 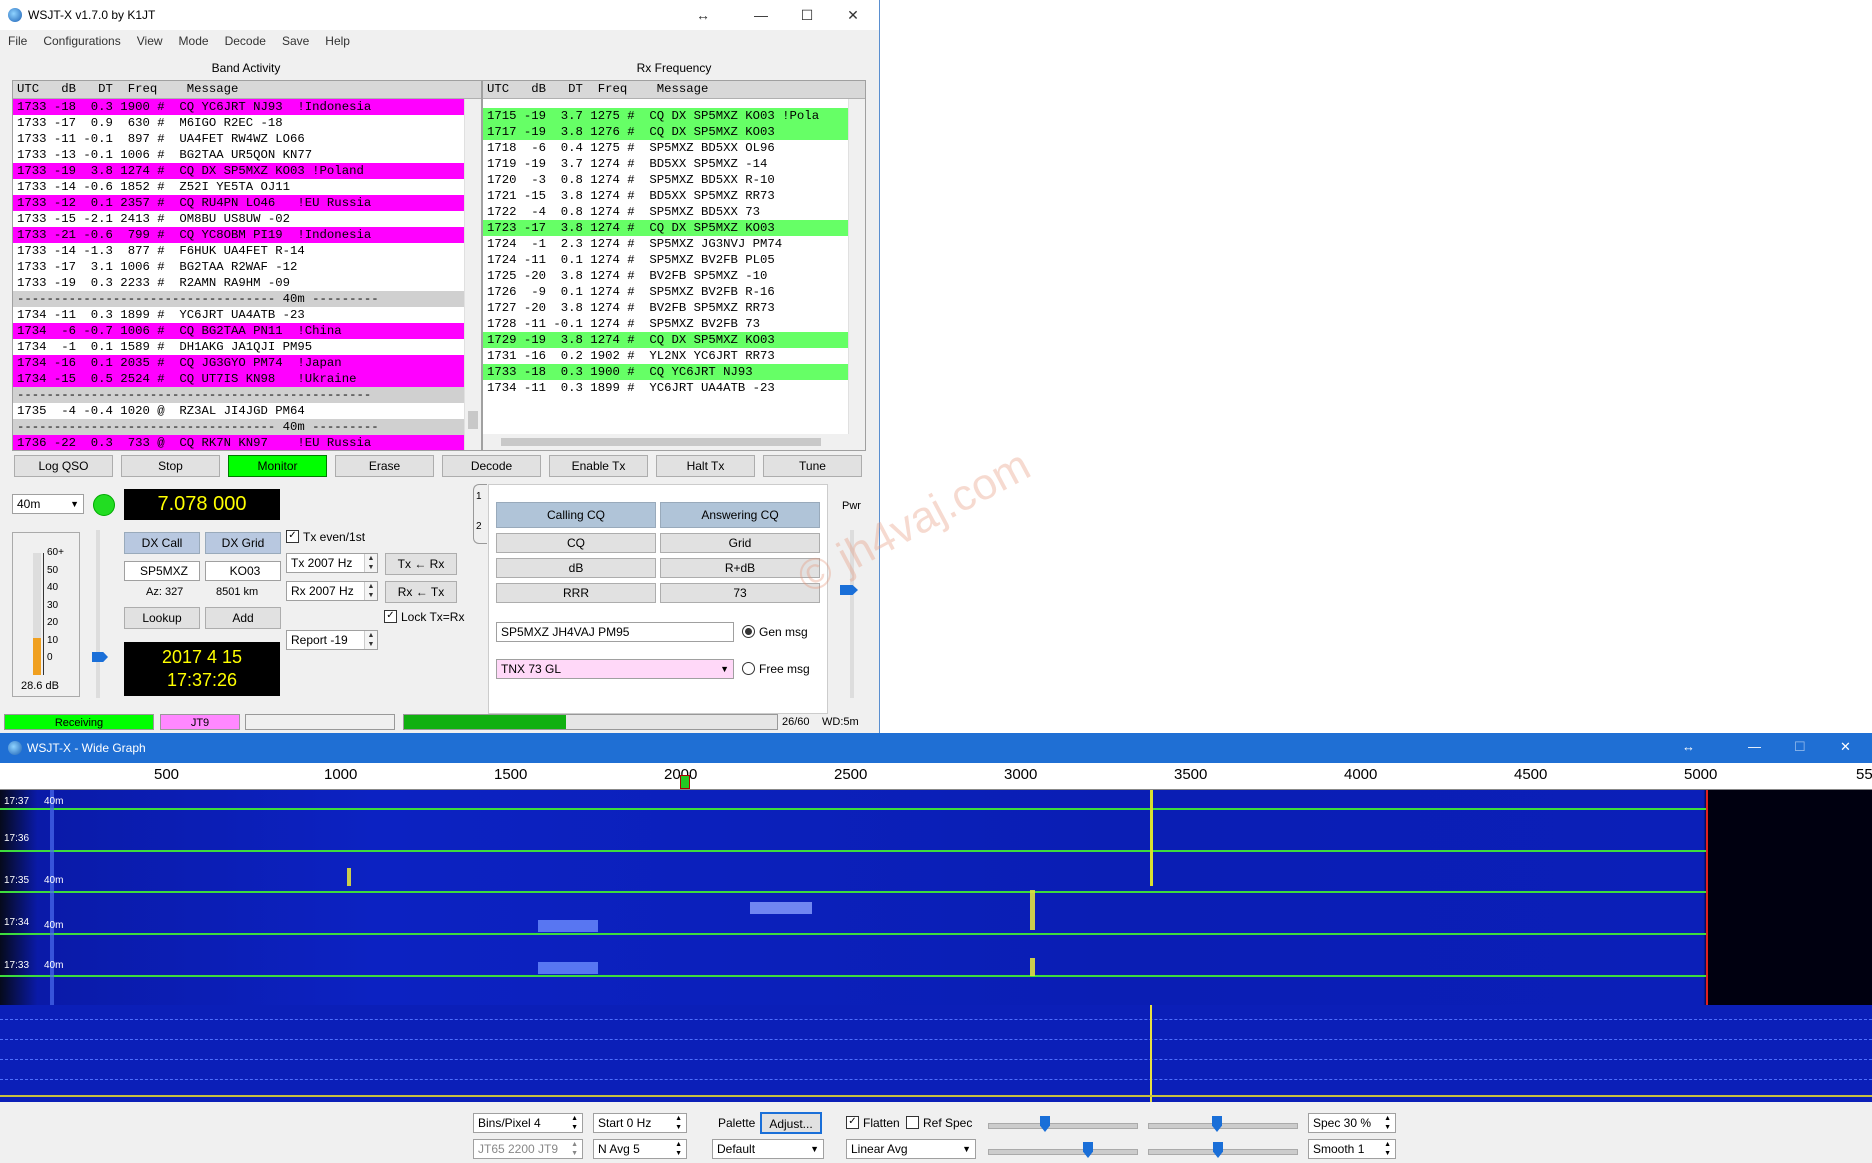 I want to click on list-item: 1733 -17 0.9 630 # M6IGO R2EC -18, so click(x=238, y=123).